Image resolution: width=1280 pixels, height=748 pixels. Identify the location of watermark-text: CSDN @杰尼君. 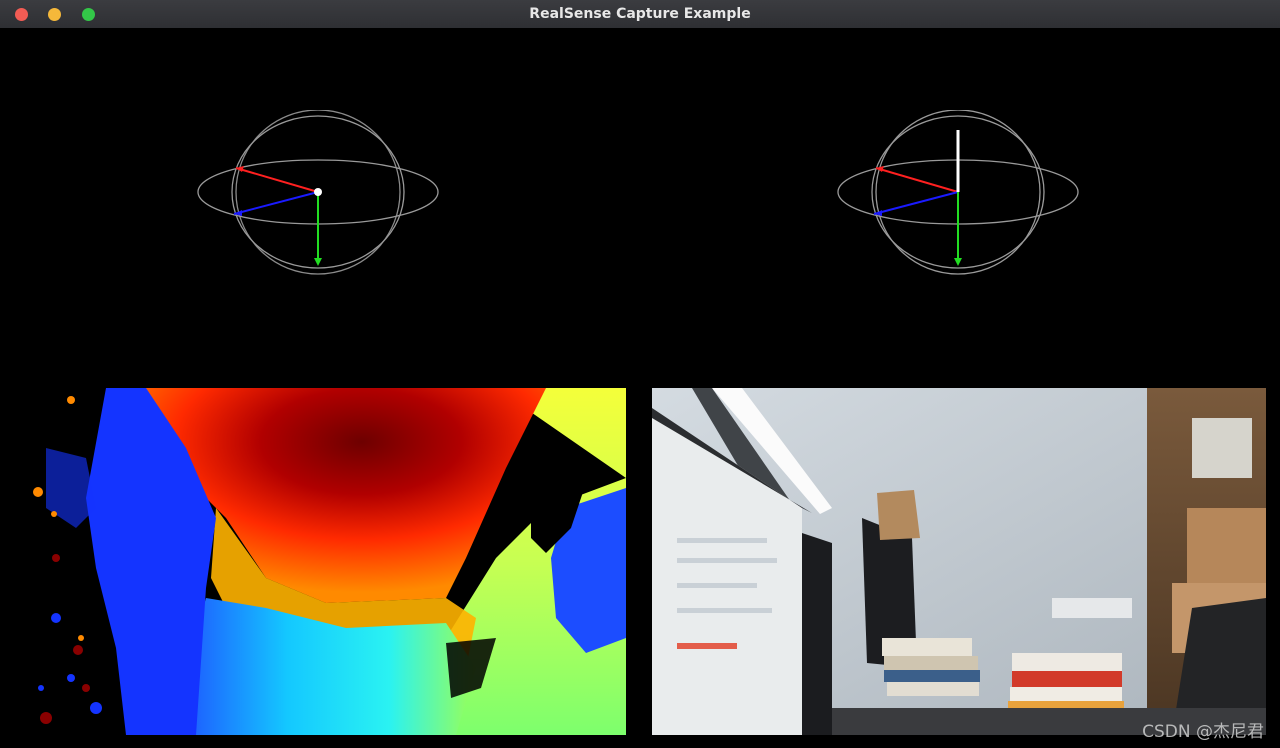
(1203, 732).